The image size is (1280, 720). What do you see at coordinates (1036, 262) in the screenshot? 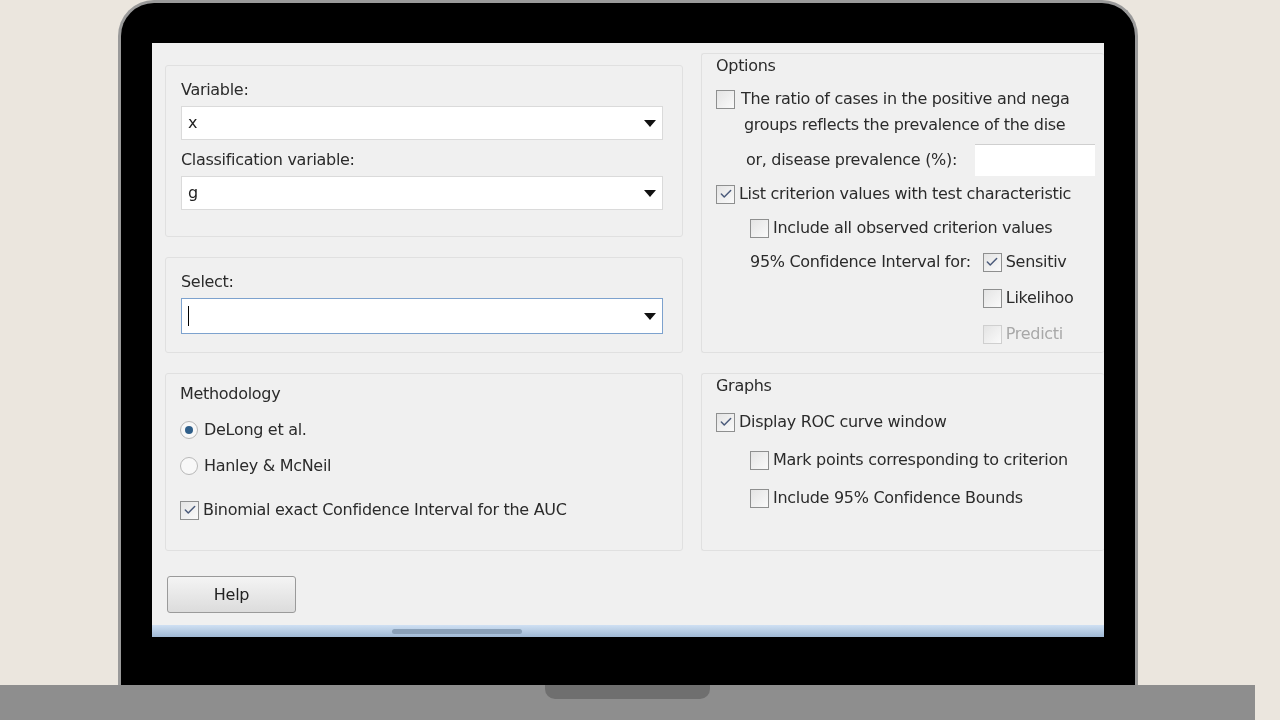
I see `checkbox-label: Sensitiv` at bounding box center [1036, 262].